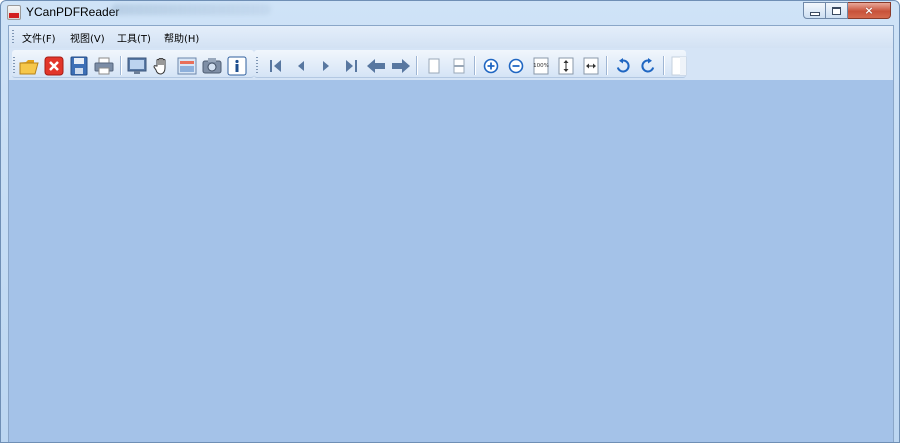 This screenshot has height=443, width=900. I want to click on print-icon, so click(103, 65).